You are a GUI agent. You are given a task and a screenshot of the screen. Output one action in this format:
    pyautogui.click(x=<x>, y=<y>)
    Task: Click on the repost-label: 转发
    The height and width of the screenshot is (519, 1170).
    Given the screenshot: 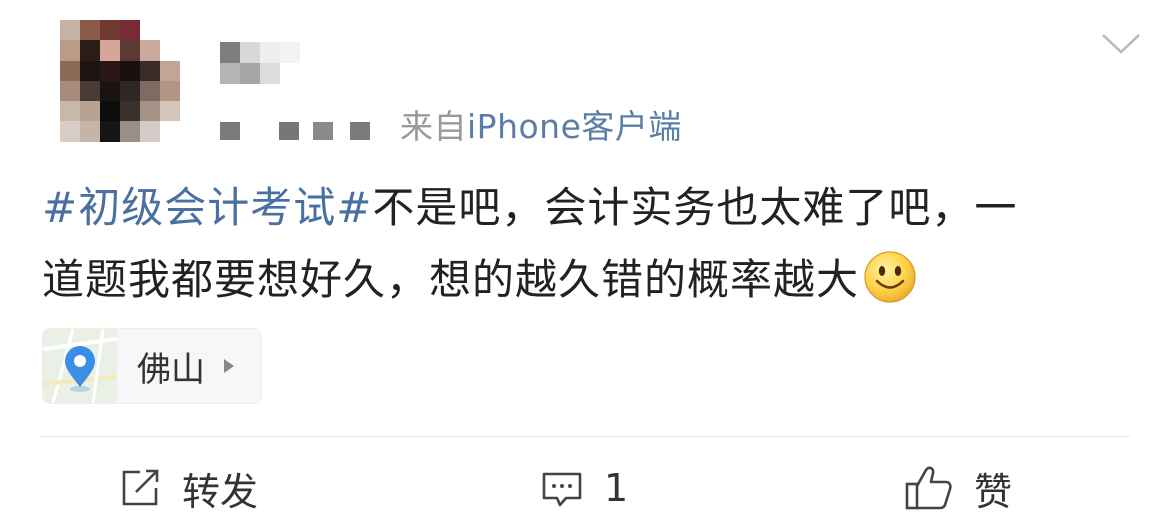 What is the action you would take?
    pyautogui.click(x=220, y=491)
    